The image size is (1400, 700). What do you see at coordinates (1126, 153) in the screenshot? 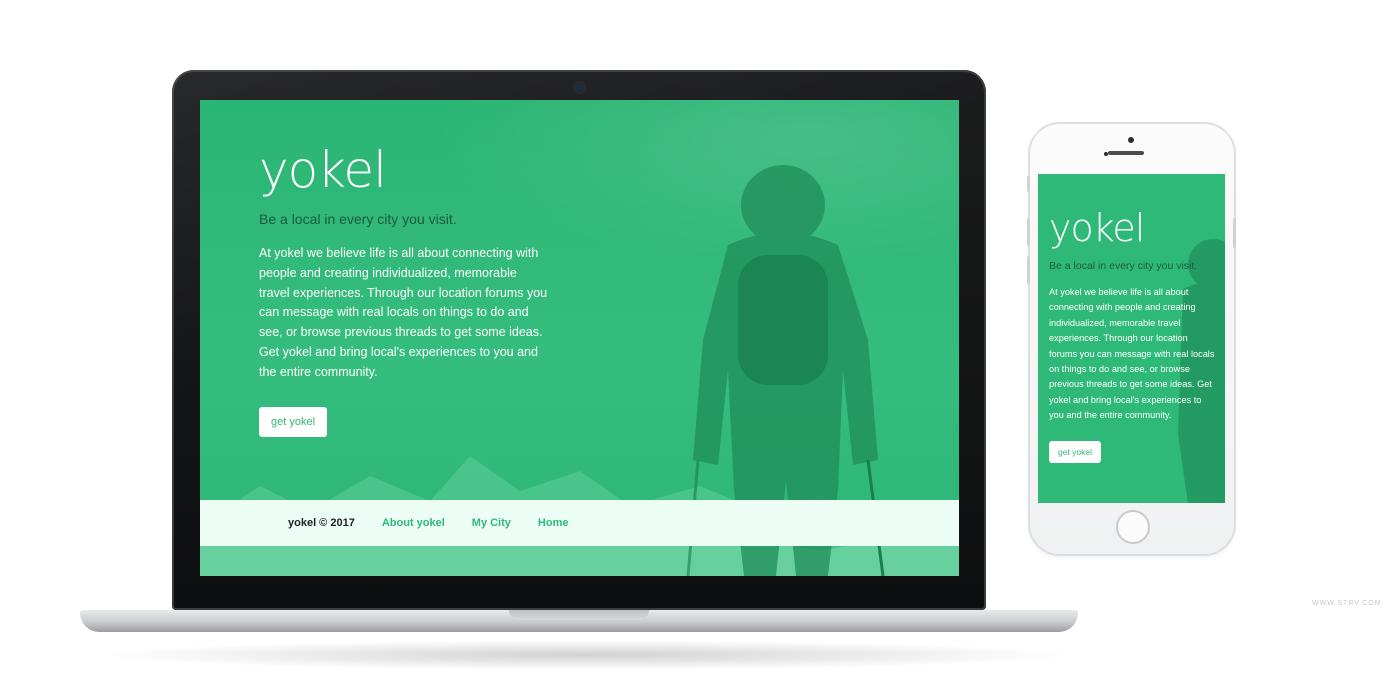
I see `phone-speaker` at bounding box center [1126, 153].